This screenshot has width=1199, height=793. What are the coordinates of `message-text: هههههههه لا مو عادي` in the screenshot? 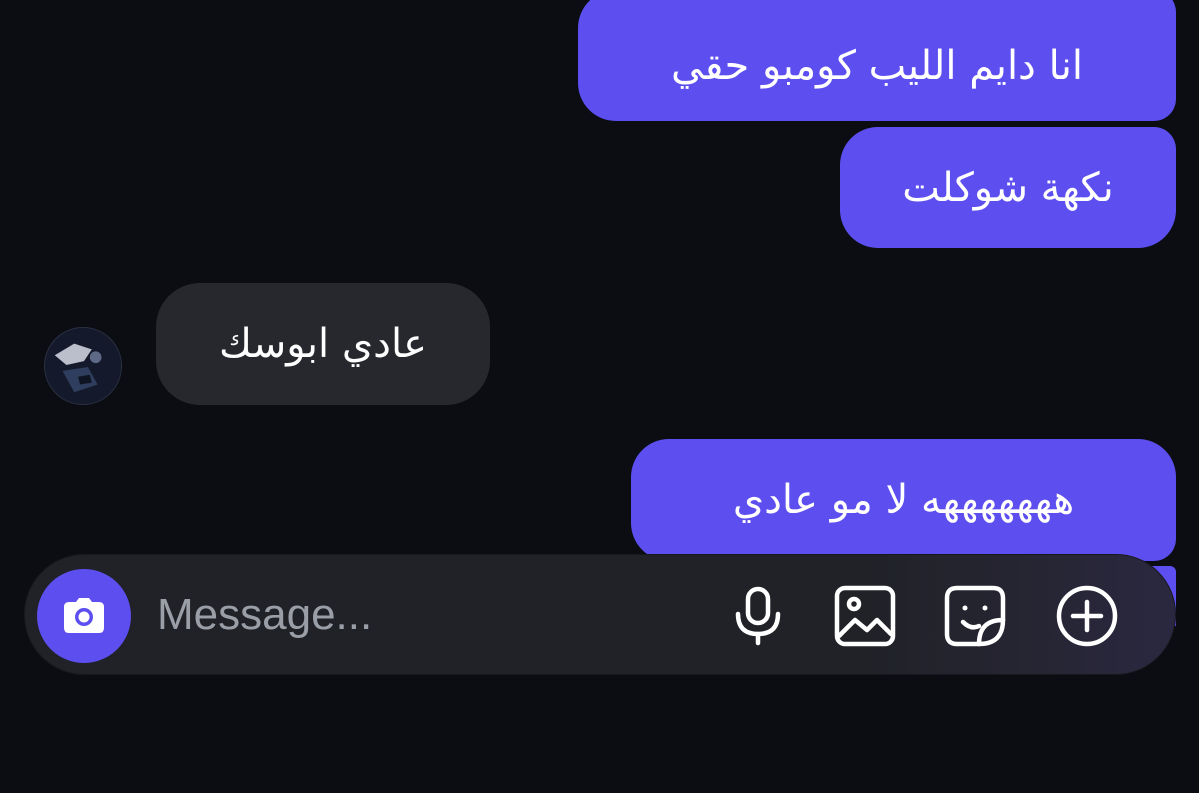 It's located at (903, 500).